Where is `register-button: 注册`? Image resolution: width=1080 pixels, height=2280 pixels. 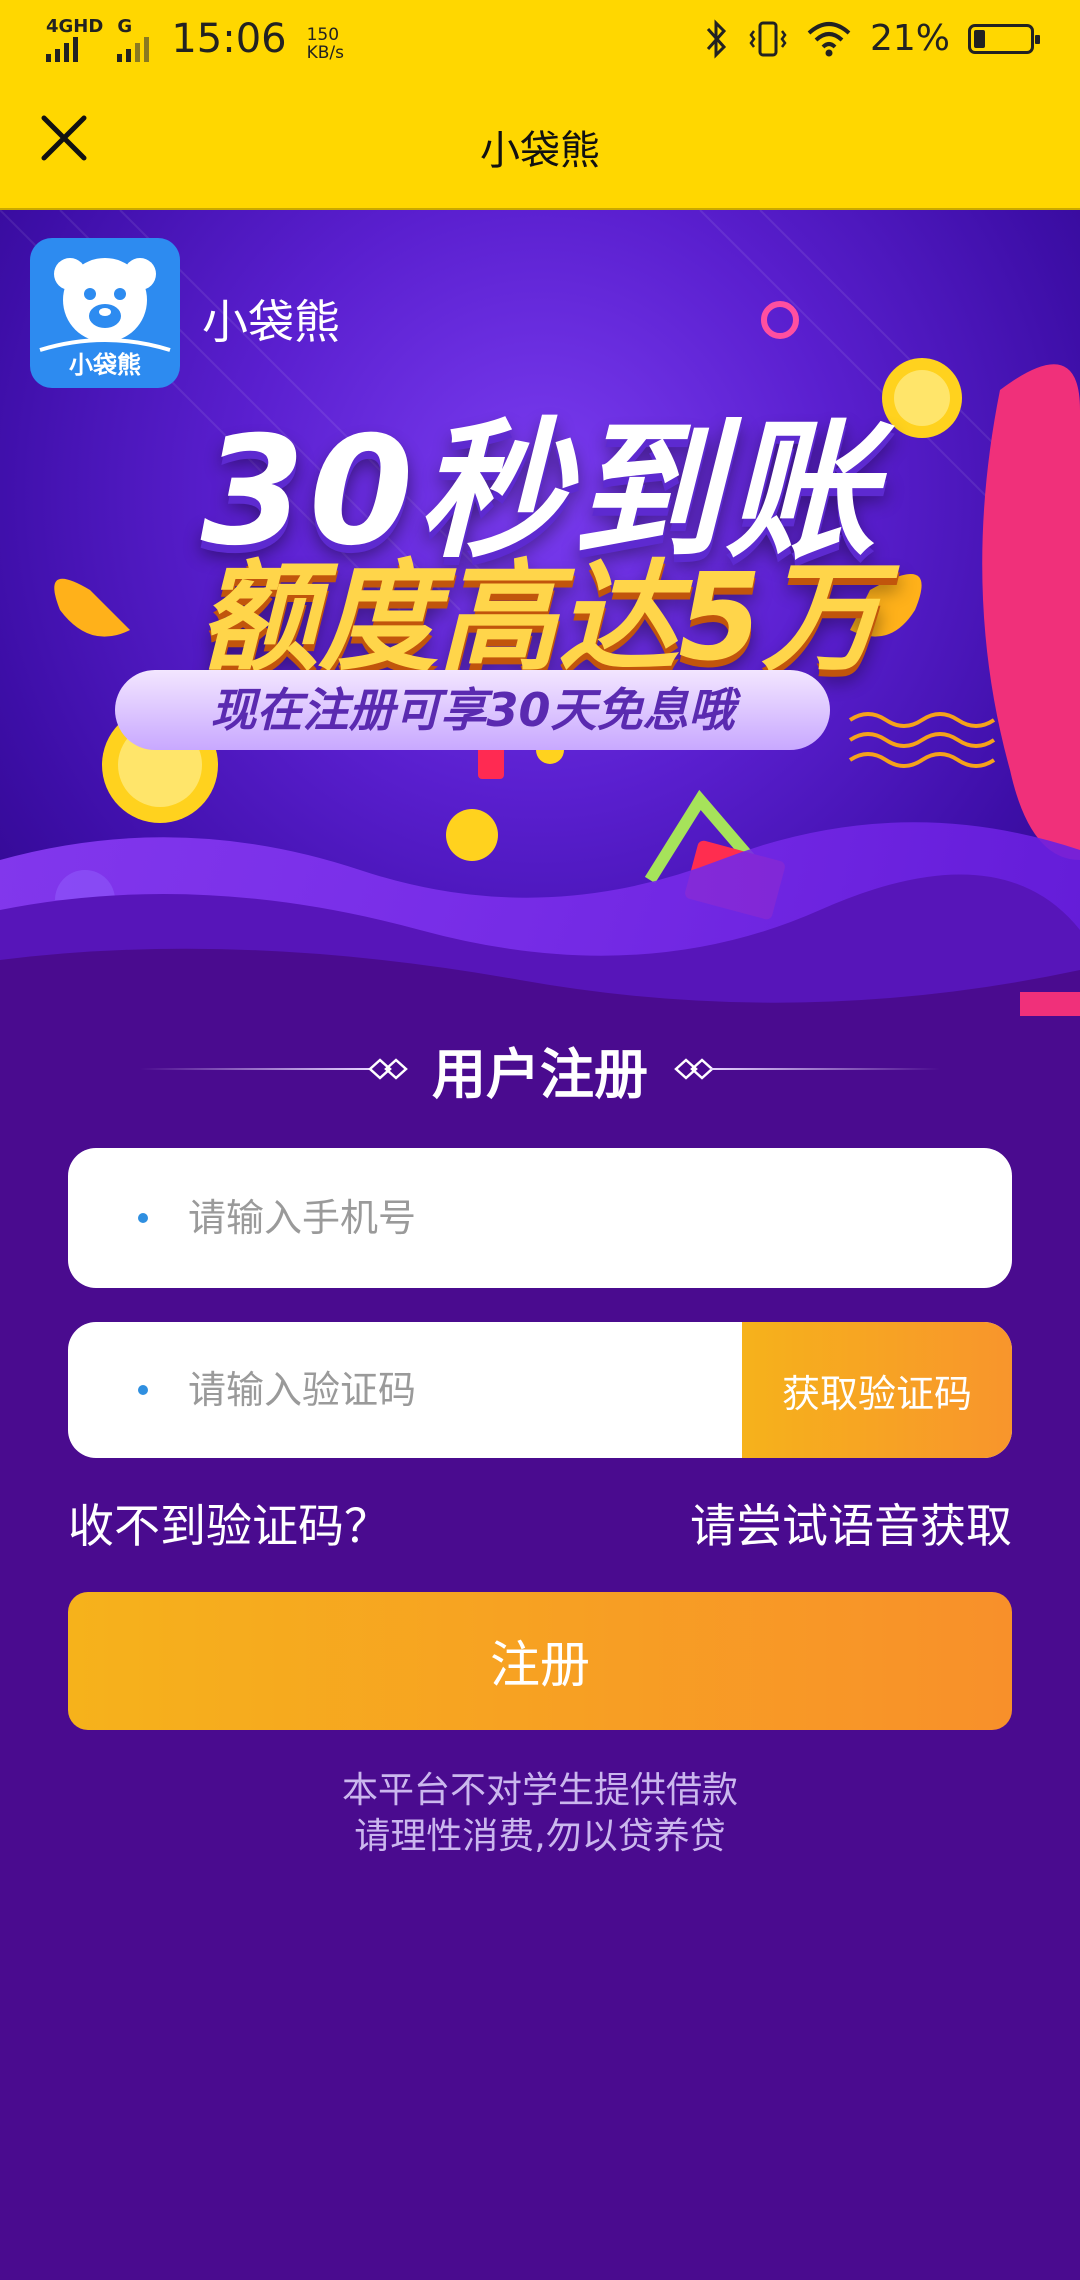
register-button: 注册 is located at coordinates (540, 1661).